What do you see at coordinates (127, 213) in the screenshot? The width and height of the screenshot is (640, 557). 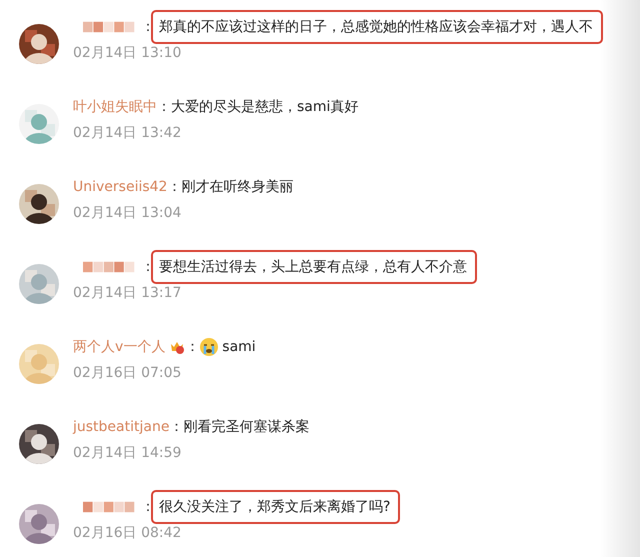 I see `timestamp: 02月14日 13:04` at bounding box center [127, 213].